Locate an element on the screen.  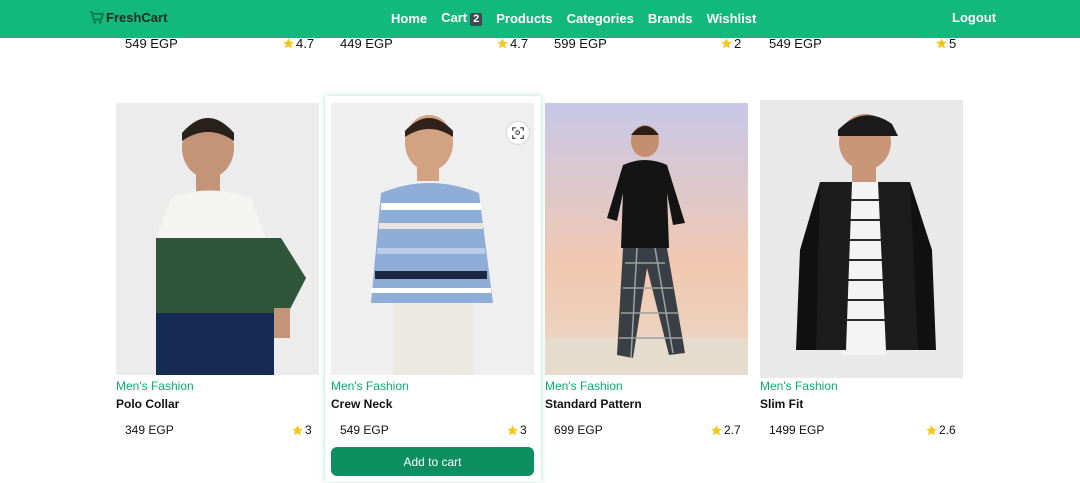
product-price: 549 EGP is located at coordinates (364, 430).